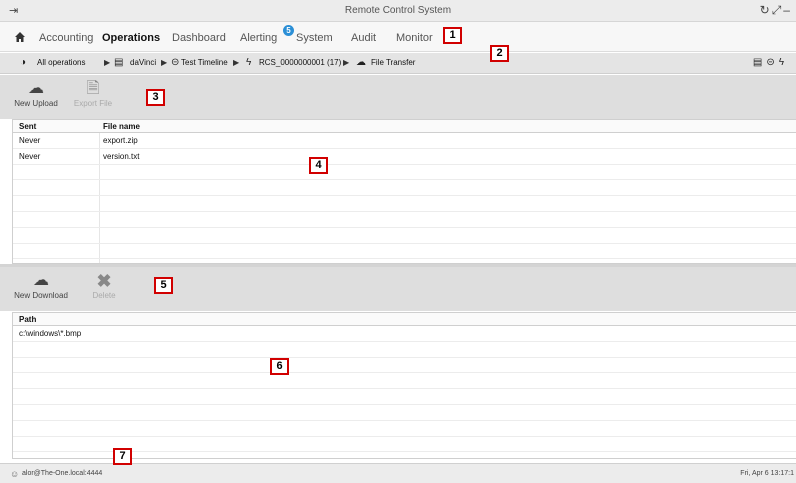  I want to click on table-row: Never version.txt, so click(404, 157).